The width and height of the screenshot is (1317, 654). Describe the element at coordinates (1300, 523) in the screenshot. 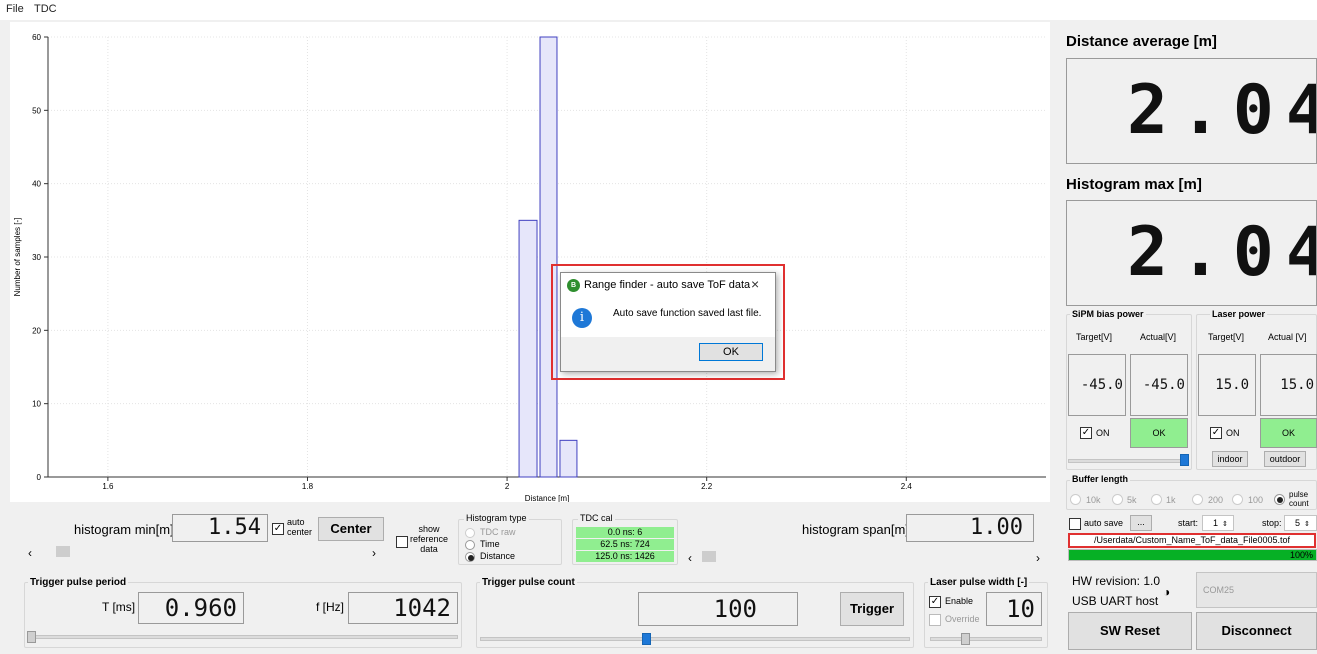

I see `stop-spinbox: 5 ⇕` at that location.